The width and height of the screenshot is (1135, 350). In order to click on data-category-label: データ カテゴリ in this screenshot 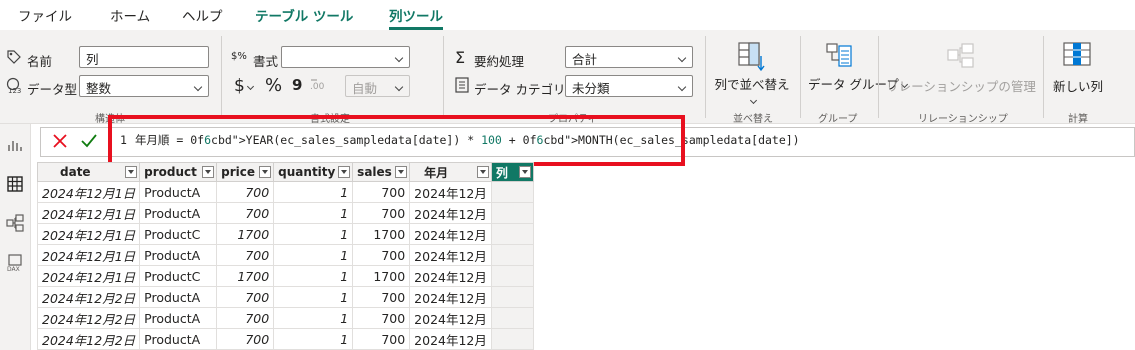, I will do `click(520, 89)`.